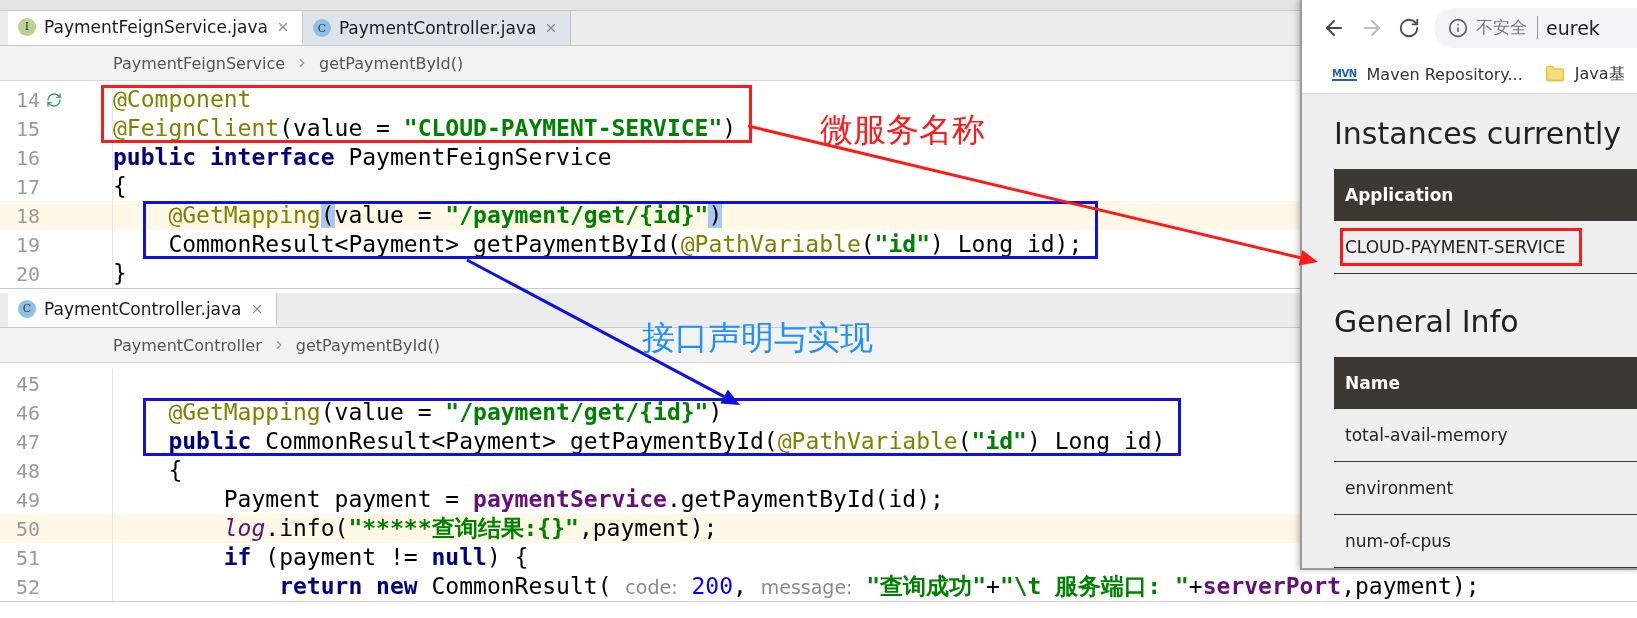 This screenshot has width=1637, height=618. I want to click on line-number: 18, so click(27, 215).